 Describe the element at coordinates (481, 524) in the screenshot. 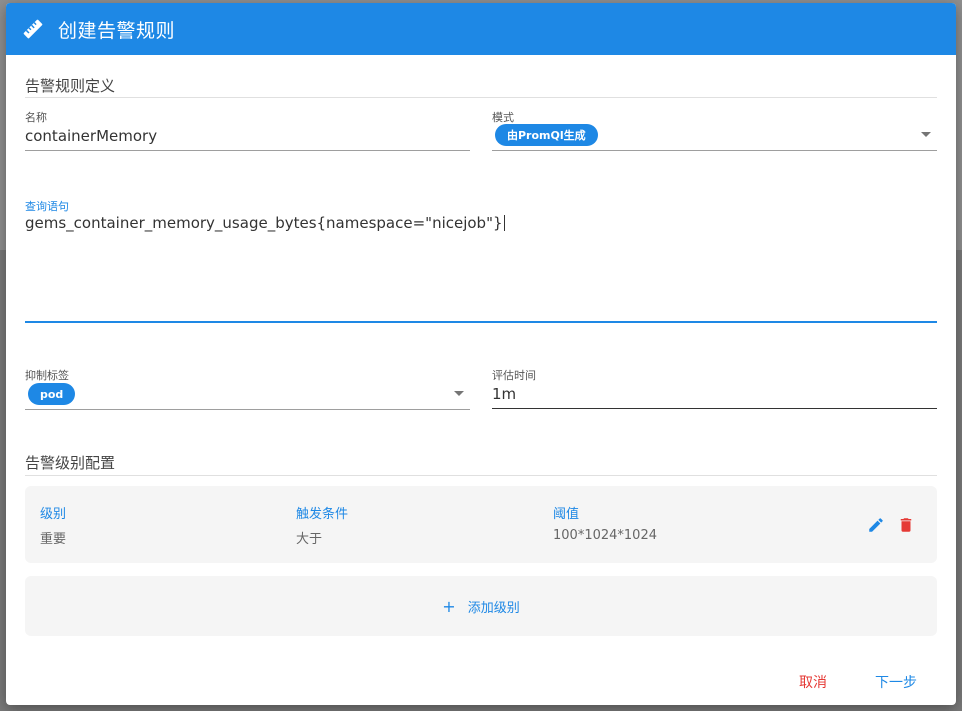

I see `alert-level-card: 级别 触发条件 阈值 重要 大于 100*1024*1024` at that location.